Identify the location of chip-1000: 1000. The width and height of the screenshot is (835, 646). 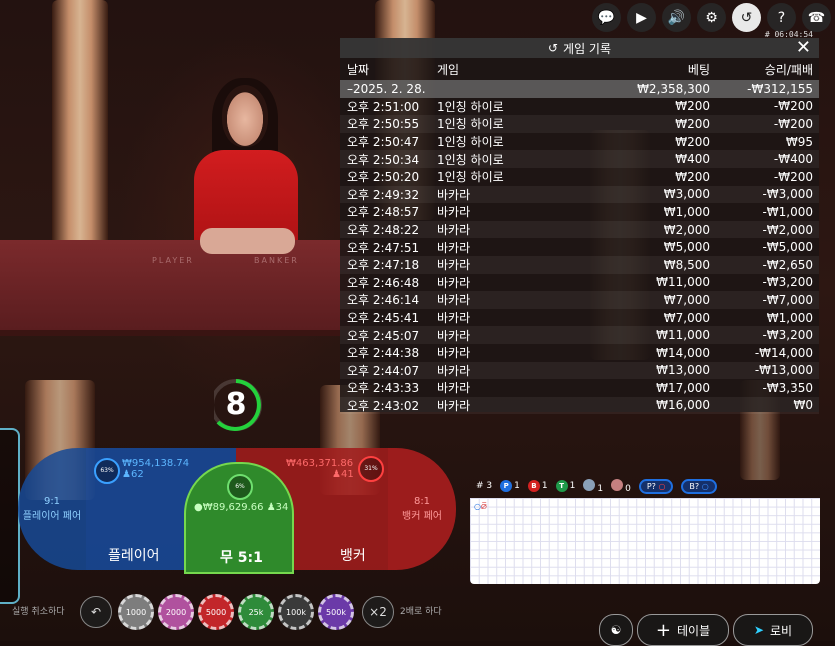
(136, 612).